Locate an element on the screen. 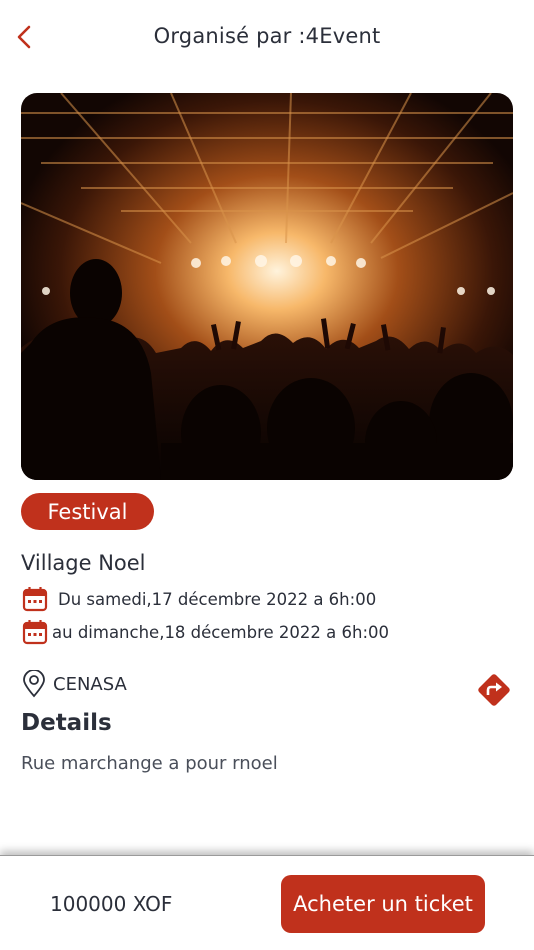  location-pin-icon is located at coordinates (34, 684).